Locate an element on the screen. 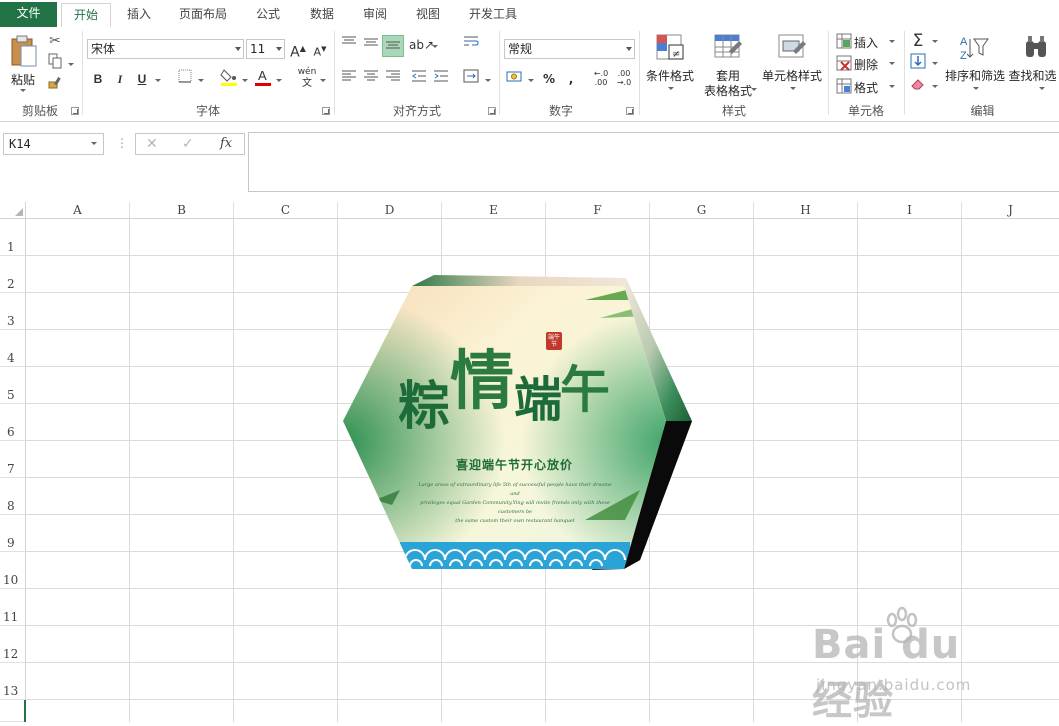 This screenshot has width=1059, height=726. row-header-2: 2 is located at coordinates (13, 274).